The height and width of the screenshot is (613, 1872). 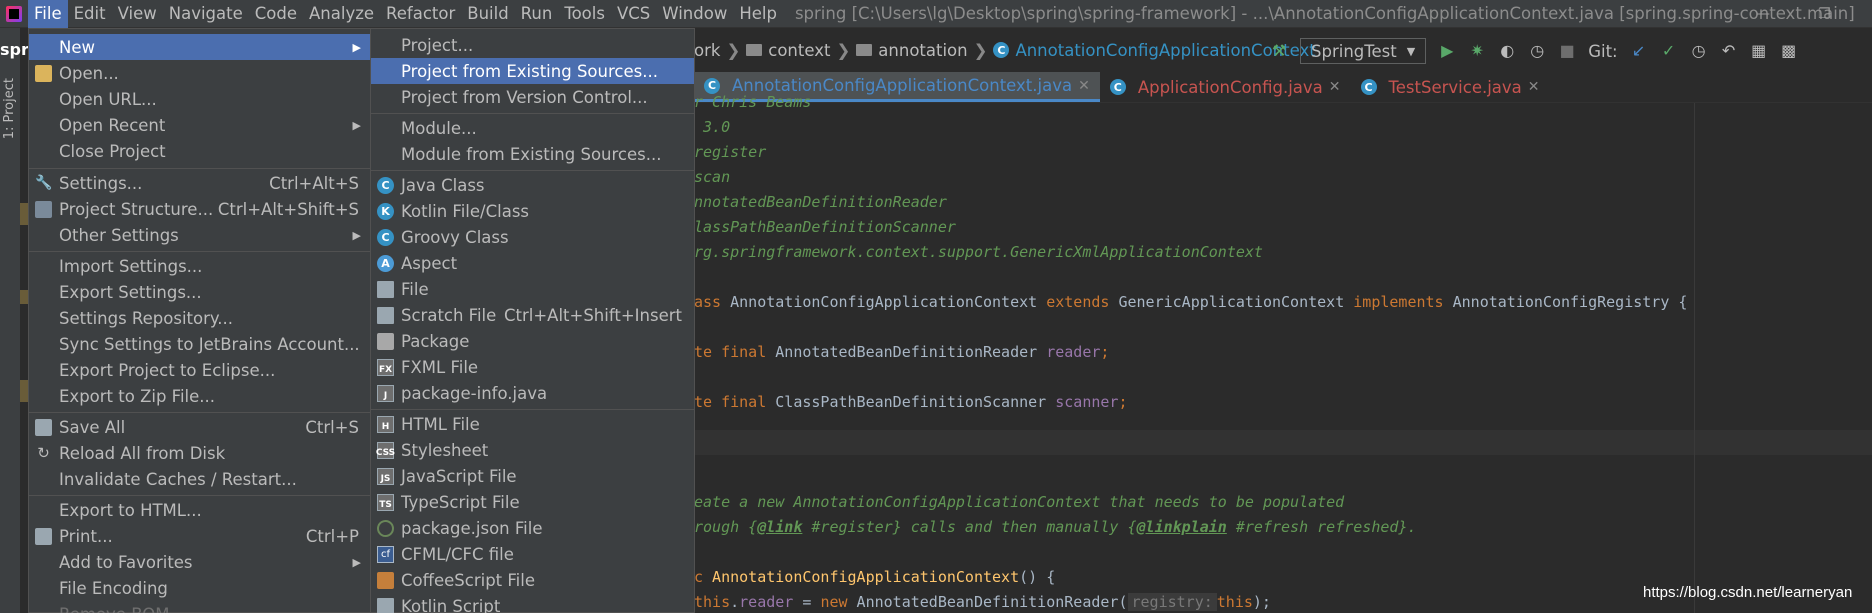 I want to click on debug-icon: ✷, so click(x=1477, y=51).